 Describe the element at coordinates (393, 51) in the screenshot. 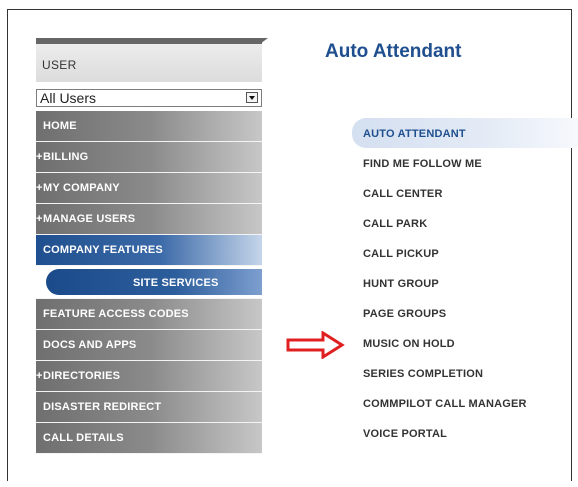

I see `page-title: Auto Attendant` at that location.